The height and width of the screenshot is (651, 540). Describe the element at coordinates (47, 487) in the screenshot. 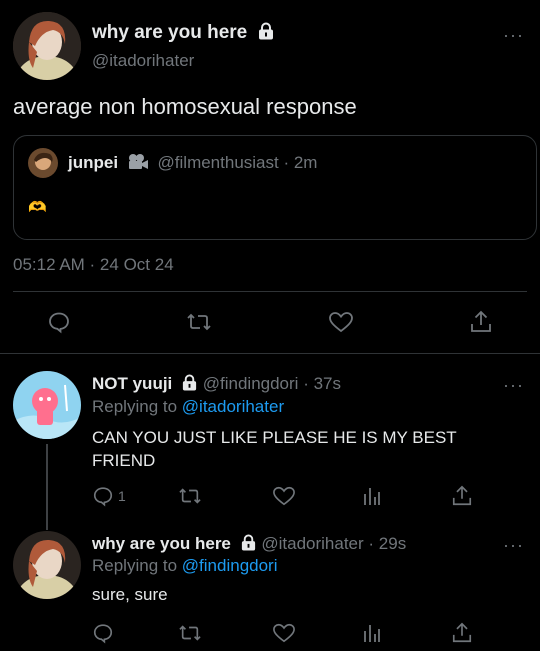

I see `thread-line` at that location.